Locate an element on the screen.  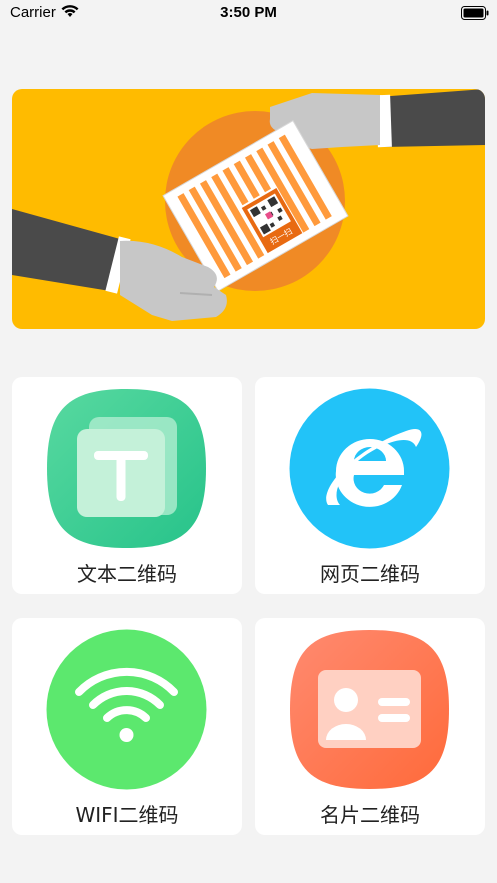
web-qrcode-label: 网页二维码 is located at coordinates (370, 574).